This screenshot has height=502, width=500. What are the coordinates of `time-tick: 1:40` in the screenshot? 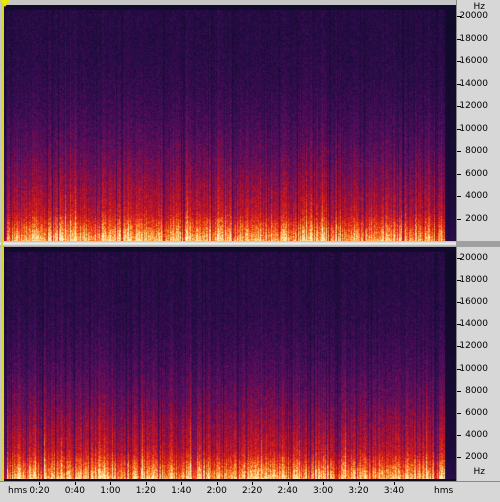 It's located at (181, 491).